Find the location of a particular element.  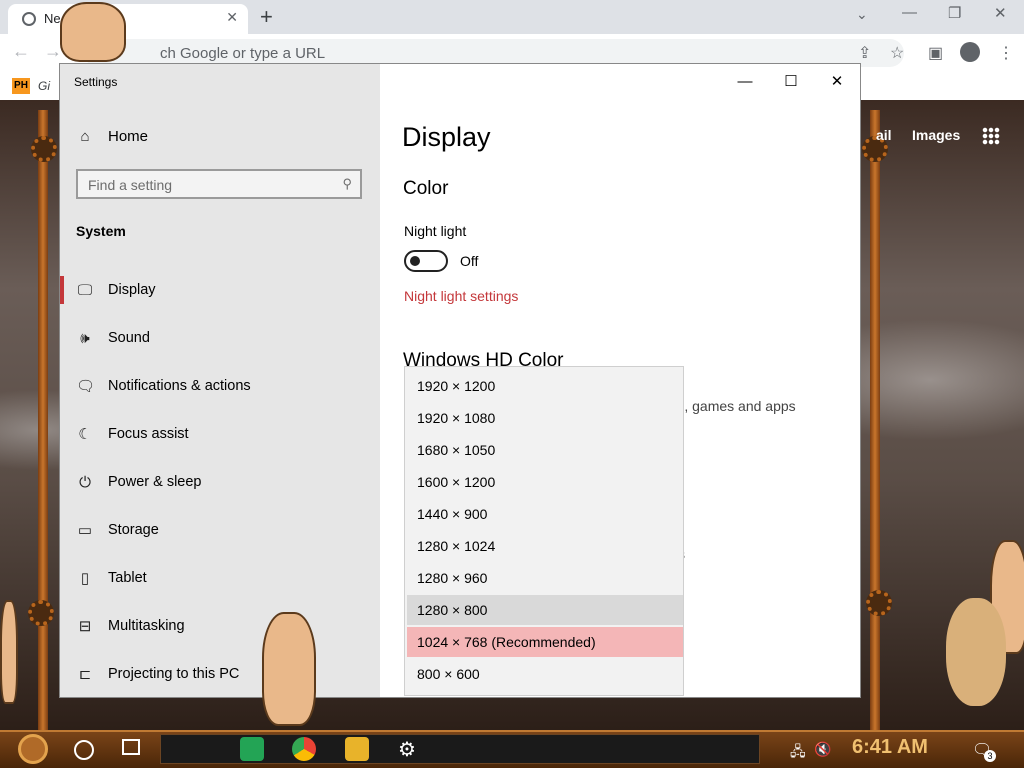

minimize-button: — is located at coordinates (745, 81).